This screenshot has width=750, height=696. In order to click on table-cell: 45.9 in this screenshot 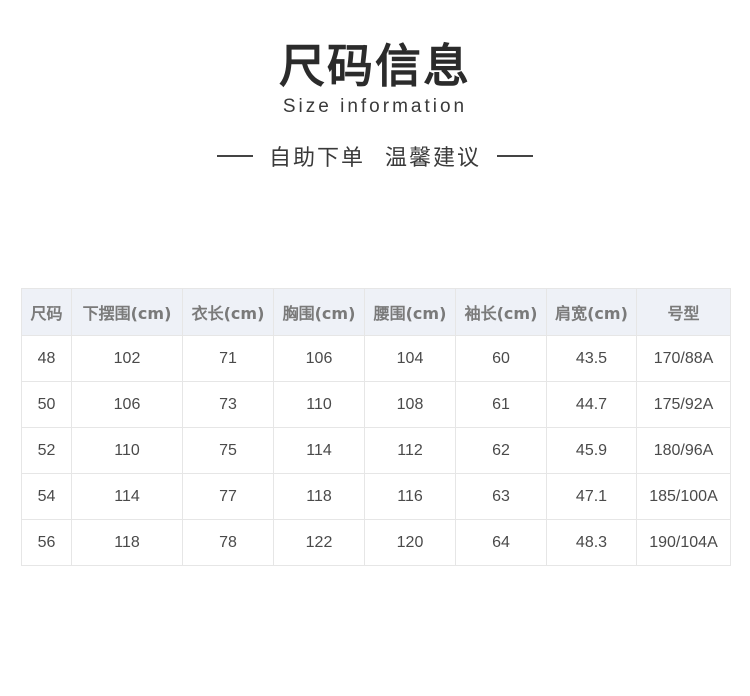, I will do `click(591, 450)`.